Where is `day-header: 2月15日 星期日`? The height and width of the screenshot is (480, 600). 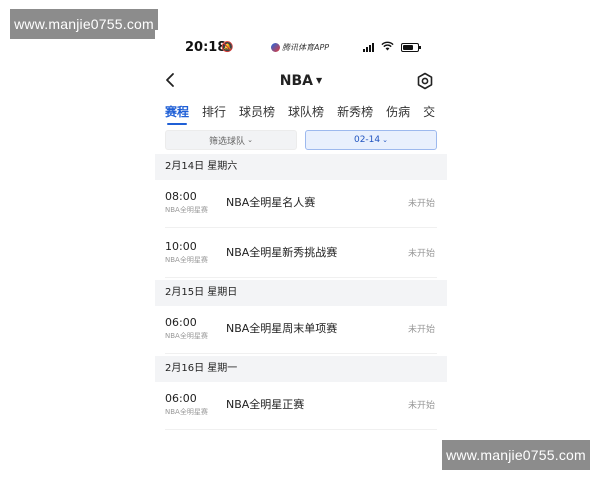
day-header: 2月15日 星期日 is located at coordinates (301, 293).